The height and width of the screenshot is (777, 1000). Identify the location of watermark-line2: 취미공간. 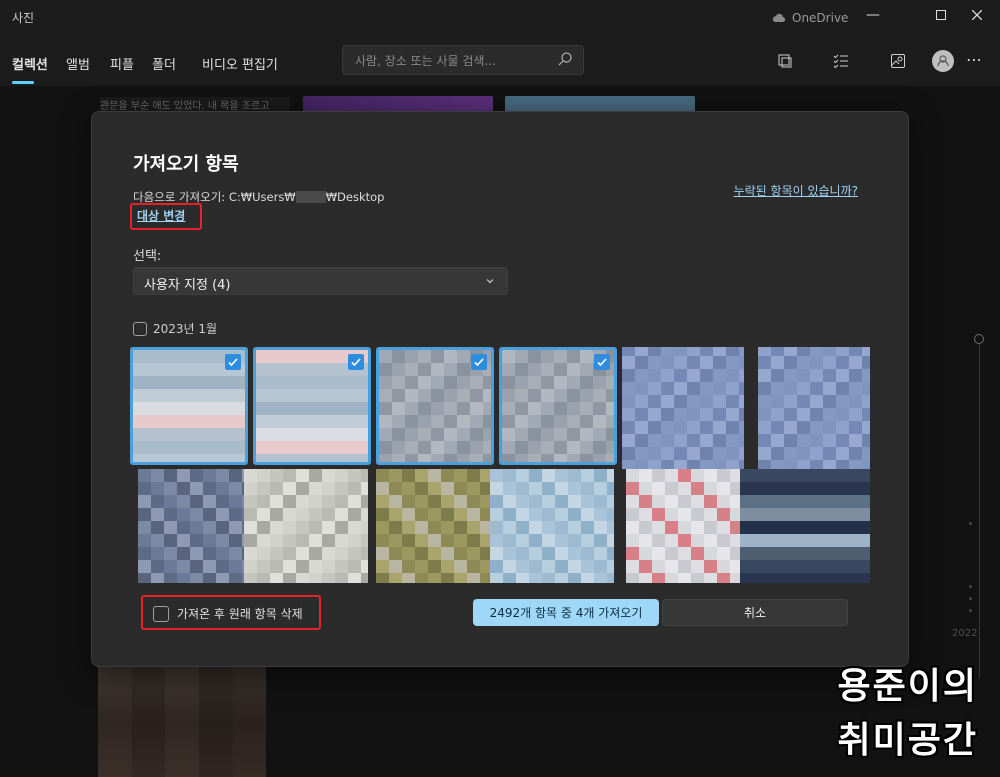
(907, 740).